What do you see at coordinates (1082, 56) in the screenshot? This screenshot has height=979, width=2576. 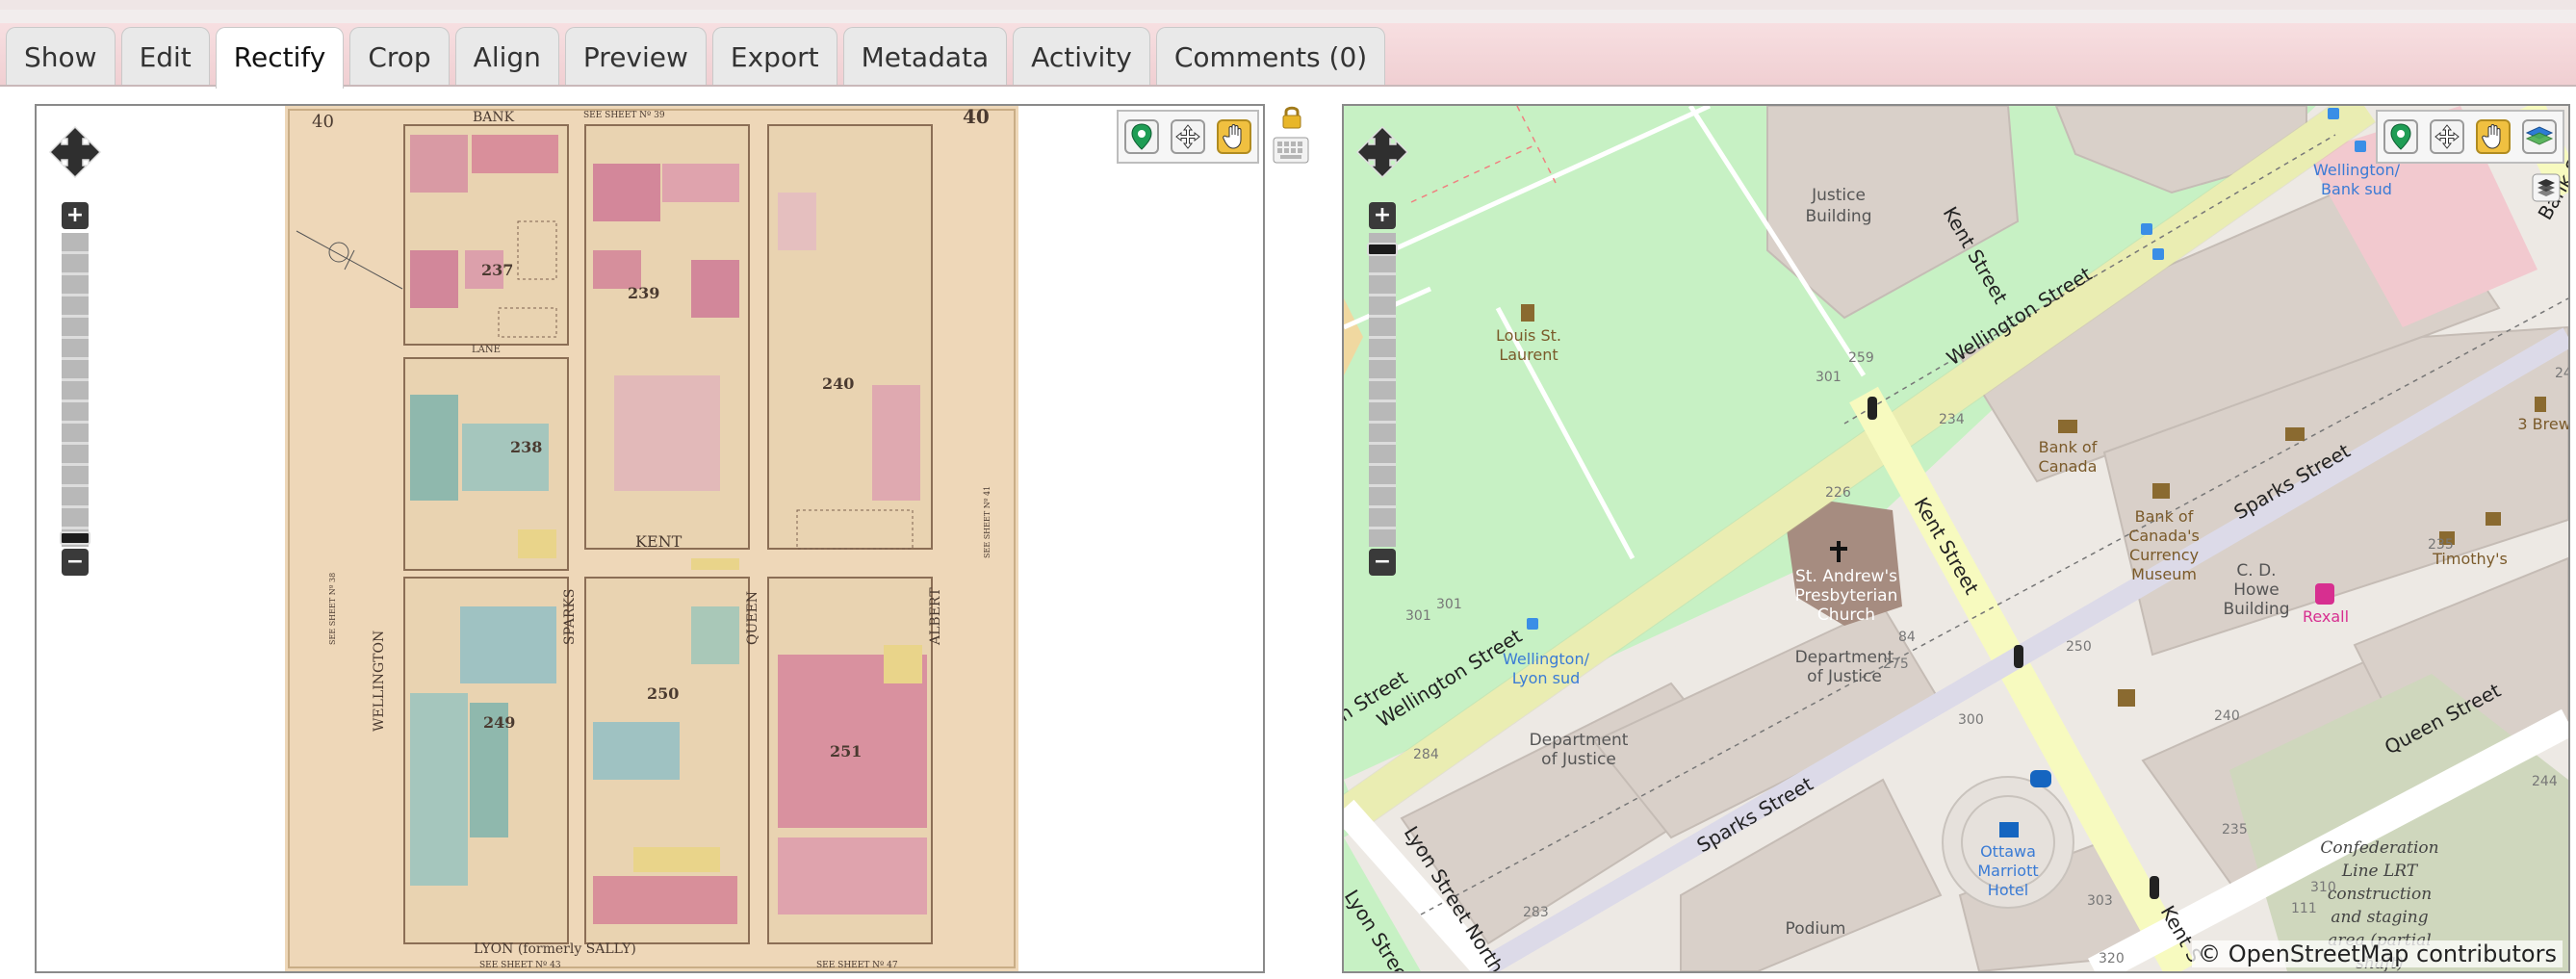 I see `tab-activity: Activity` at bounding box center [1082, 56].